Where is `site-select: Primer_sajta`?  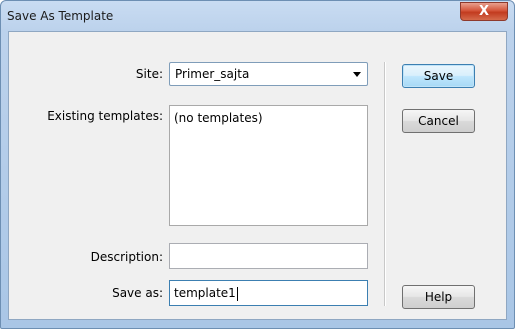 site-select: Primer_sajta is located at coordinates (268, 74).